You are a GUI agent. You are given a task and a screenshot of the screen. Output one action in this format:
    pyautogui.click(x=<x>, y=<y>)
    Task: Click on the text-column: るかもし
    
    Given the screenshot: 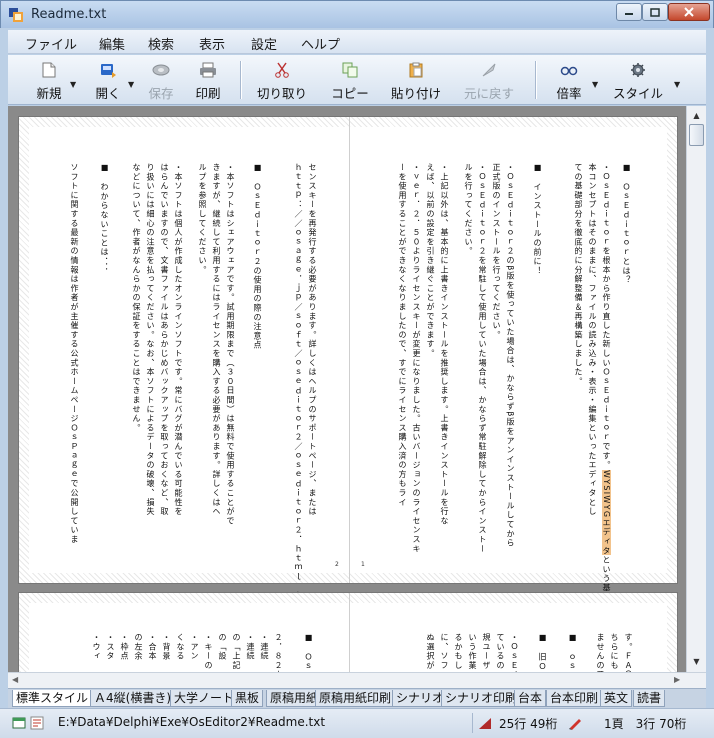 What is the action you would take?
    pyautogui.click(x=458, y=651)
    